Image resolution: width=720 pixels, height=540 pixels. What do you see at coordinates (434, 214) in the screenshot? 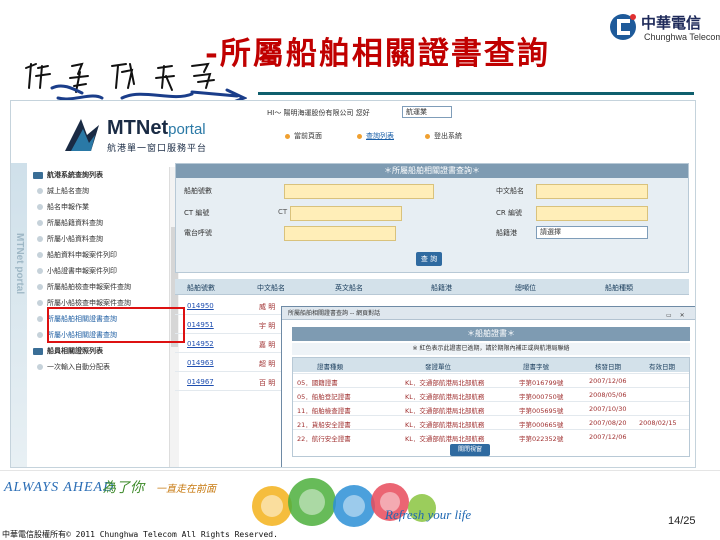
I see `form-row: CT 編號 CT CR 編號` at bounding box center [434, 214].